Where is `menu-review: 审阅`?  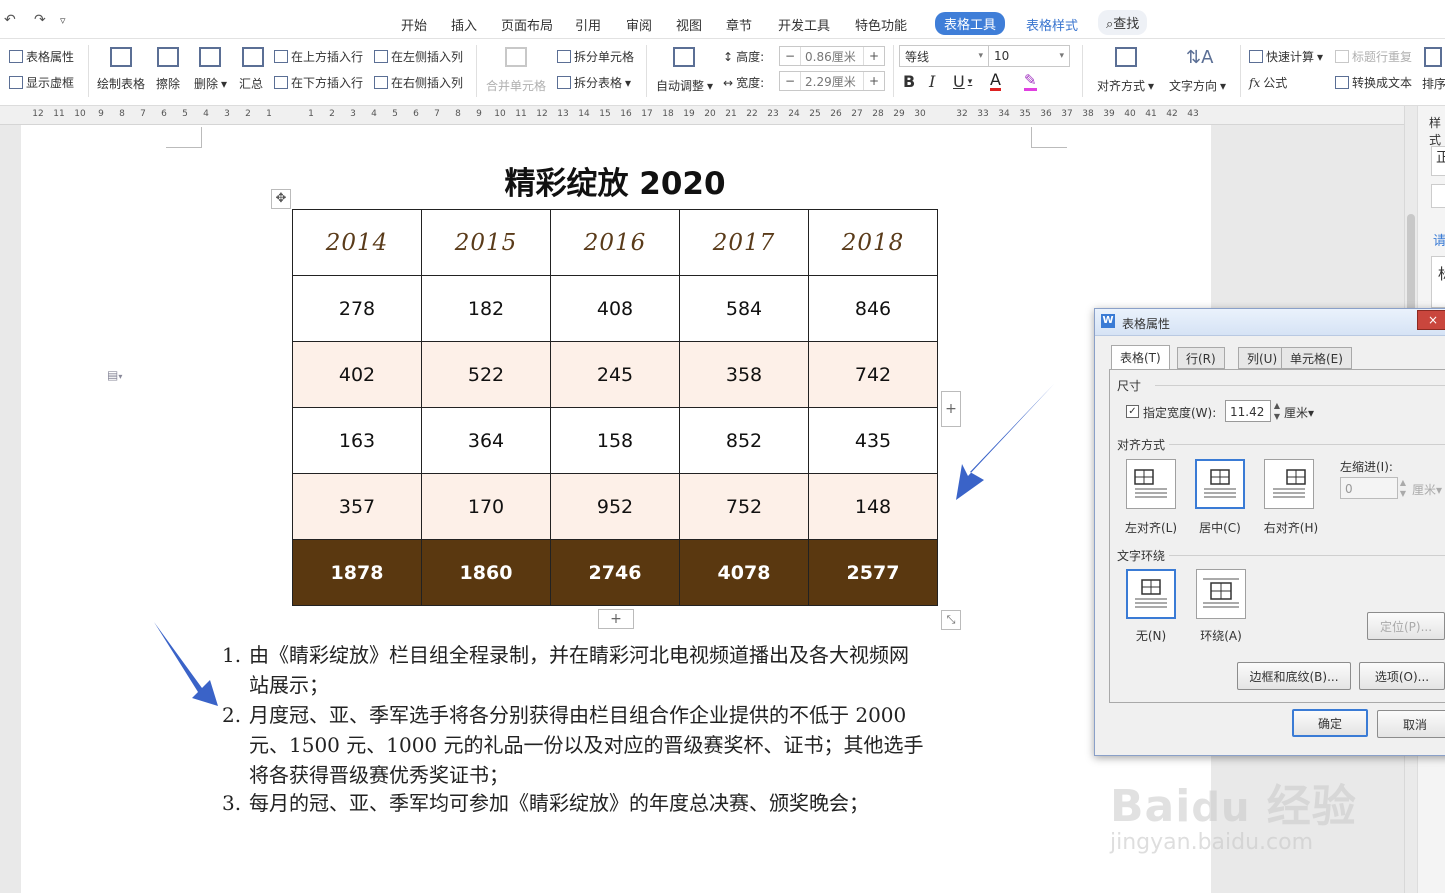
menu-review: 审阅 is located at coordinates (639, 24).